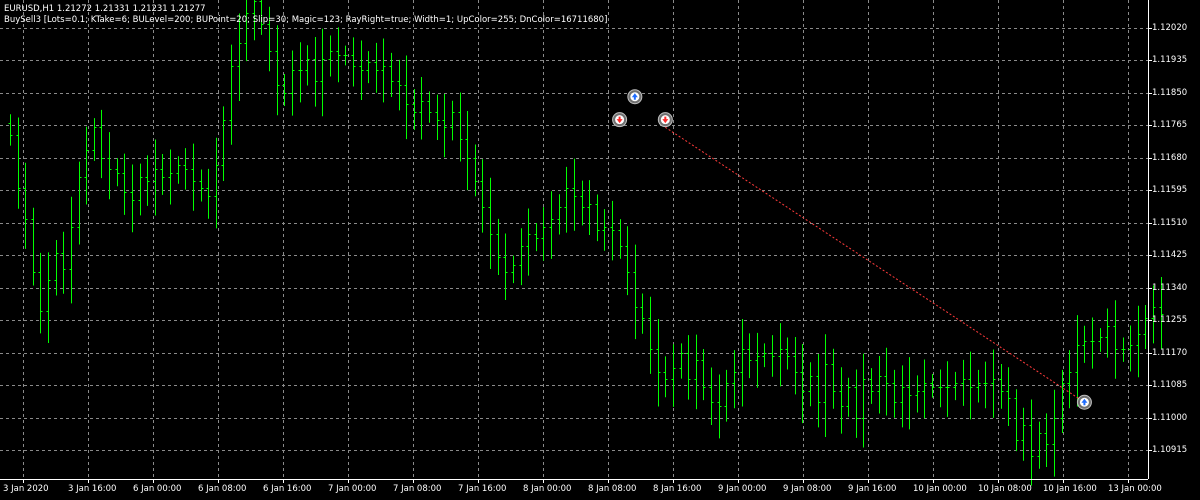 The width and height of the screenshot is (1200, 500). Describe the element at coordinates (1135, 489) in the screenshot. I see `time-tick-label: 13 Jan 00:00` at that location.